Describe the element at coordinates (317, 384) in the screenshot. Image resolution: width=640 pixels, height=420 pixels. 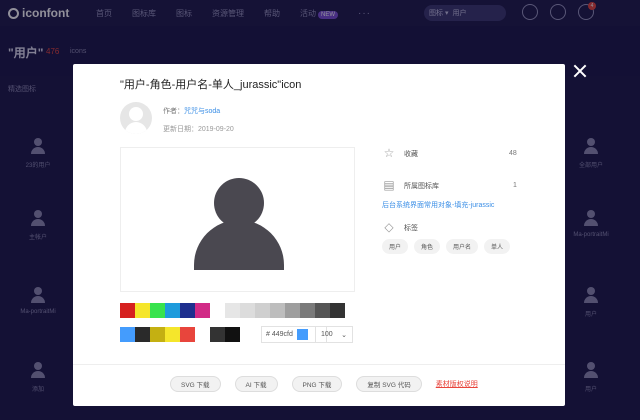
I see `png-download-button: PNG 下载` at that location.